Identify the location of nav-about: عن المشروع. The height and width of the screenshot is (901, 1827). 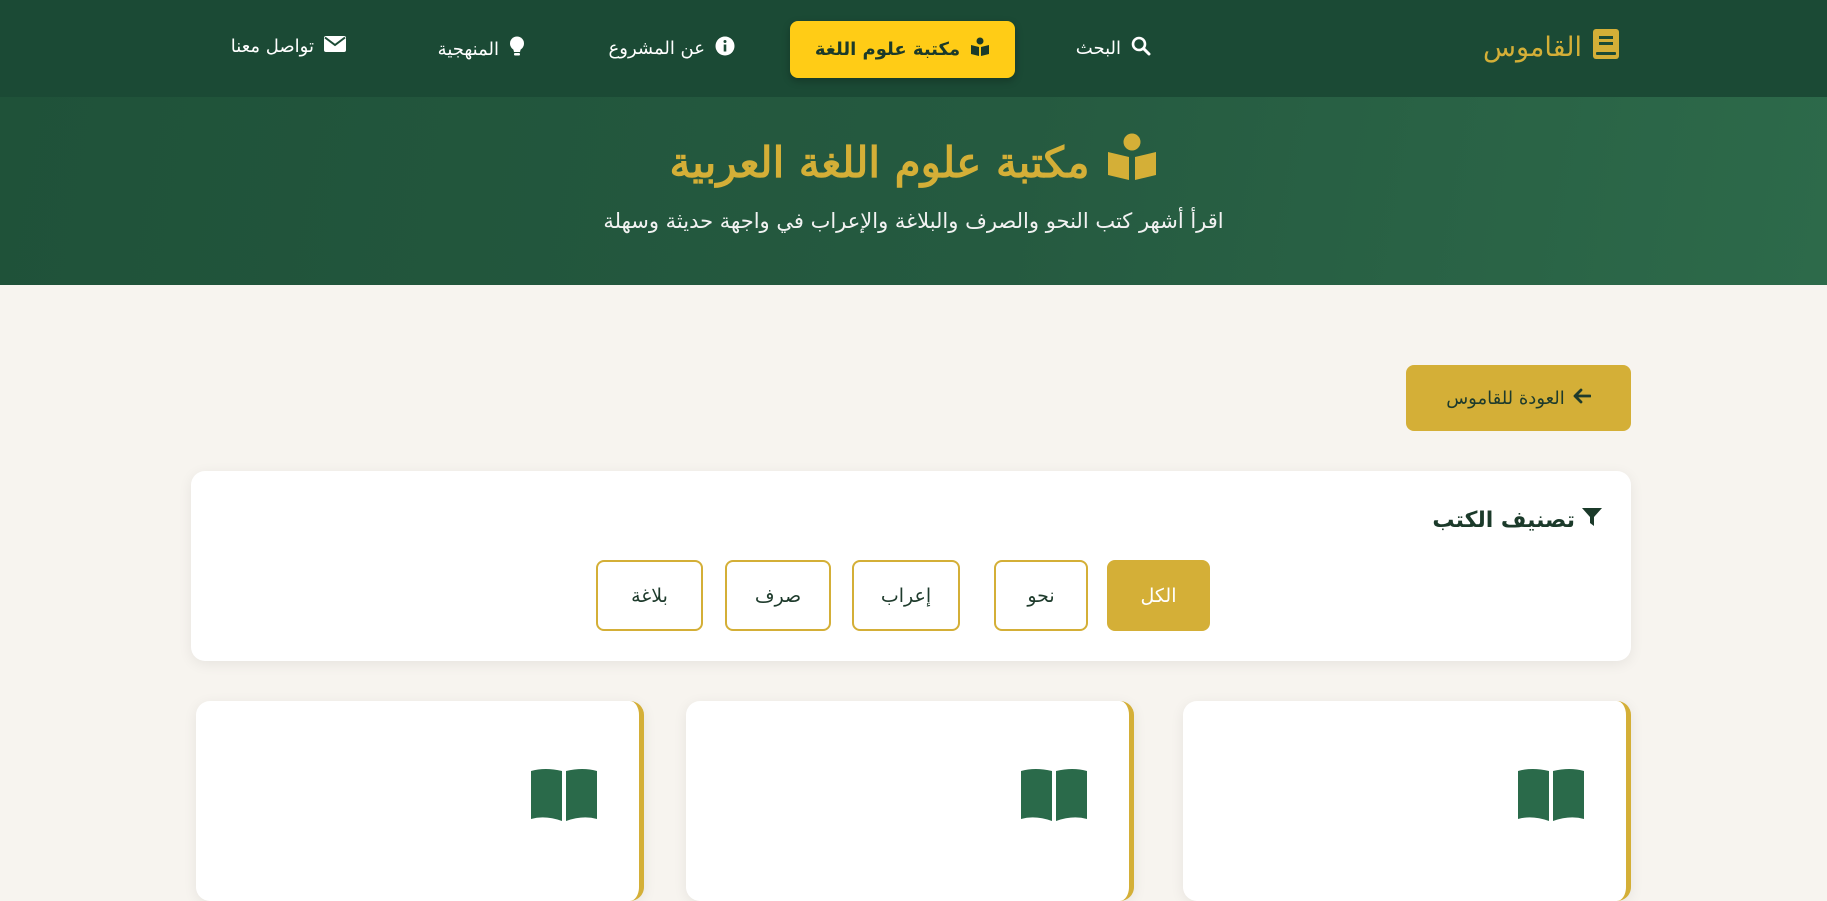
(672, 48).